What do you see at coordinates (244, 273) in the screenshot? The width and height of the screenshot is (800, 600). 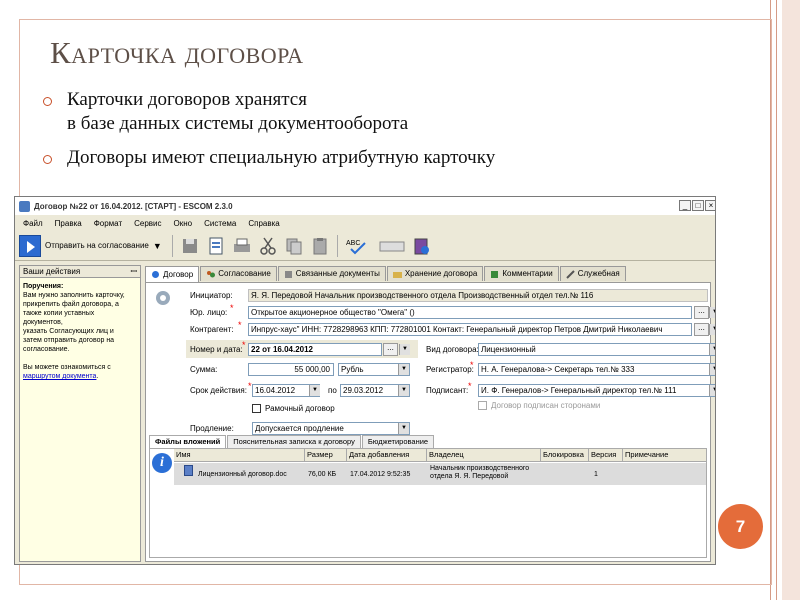 I see `tab-label: Согласование` at bounding box center [244, 273].